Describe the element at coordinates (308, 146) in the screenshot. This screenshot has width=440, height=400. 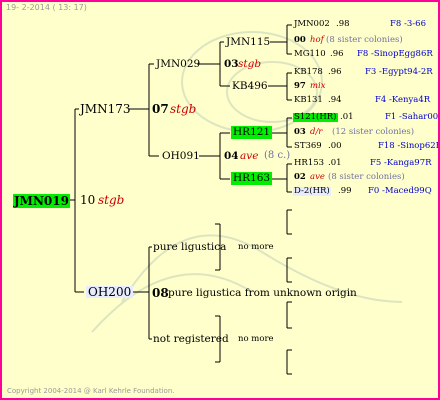
I see `g4-r9-id: ST369` at that location.